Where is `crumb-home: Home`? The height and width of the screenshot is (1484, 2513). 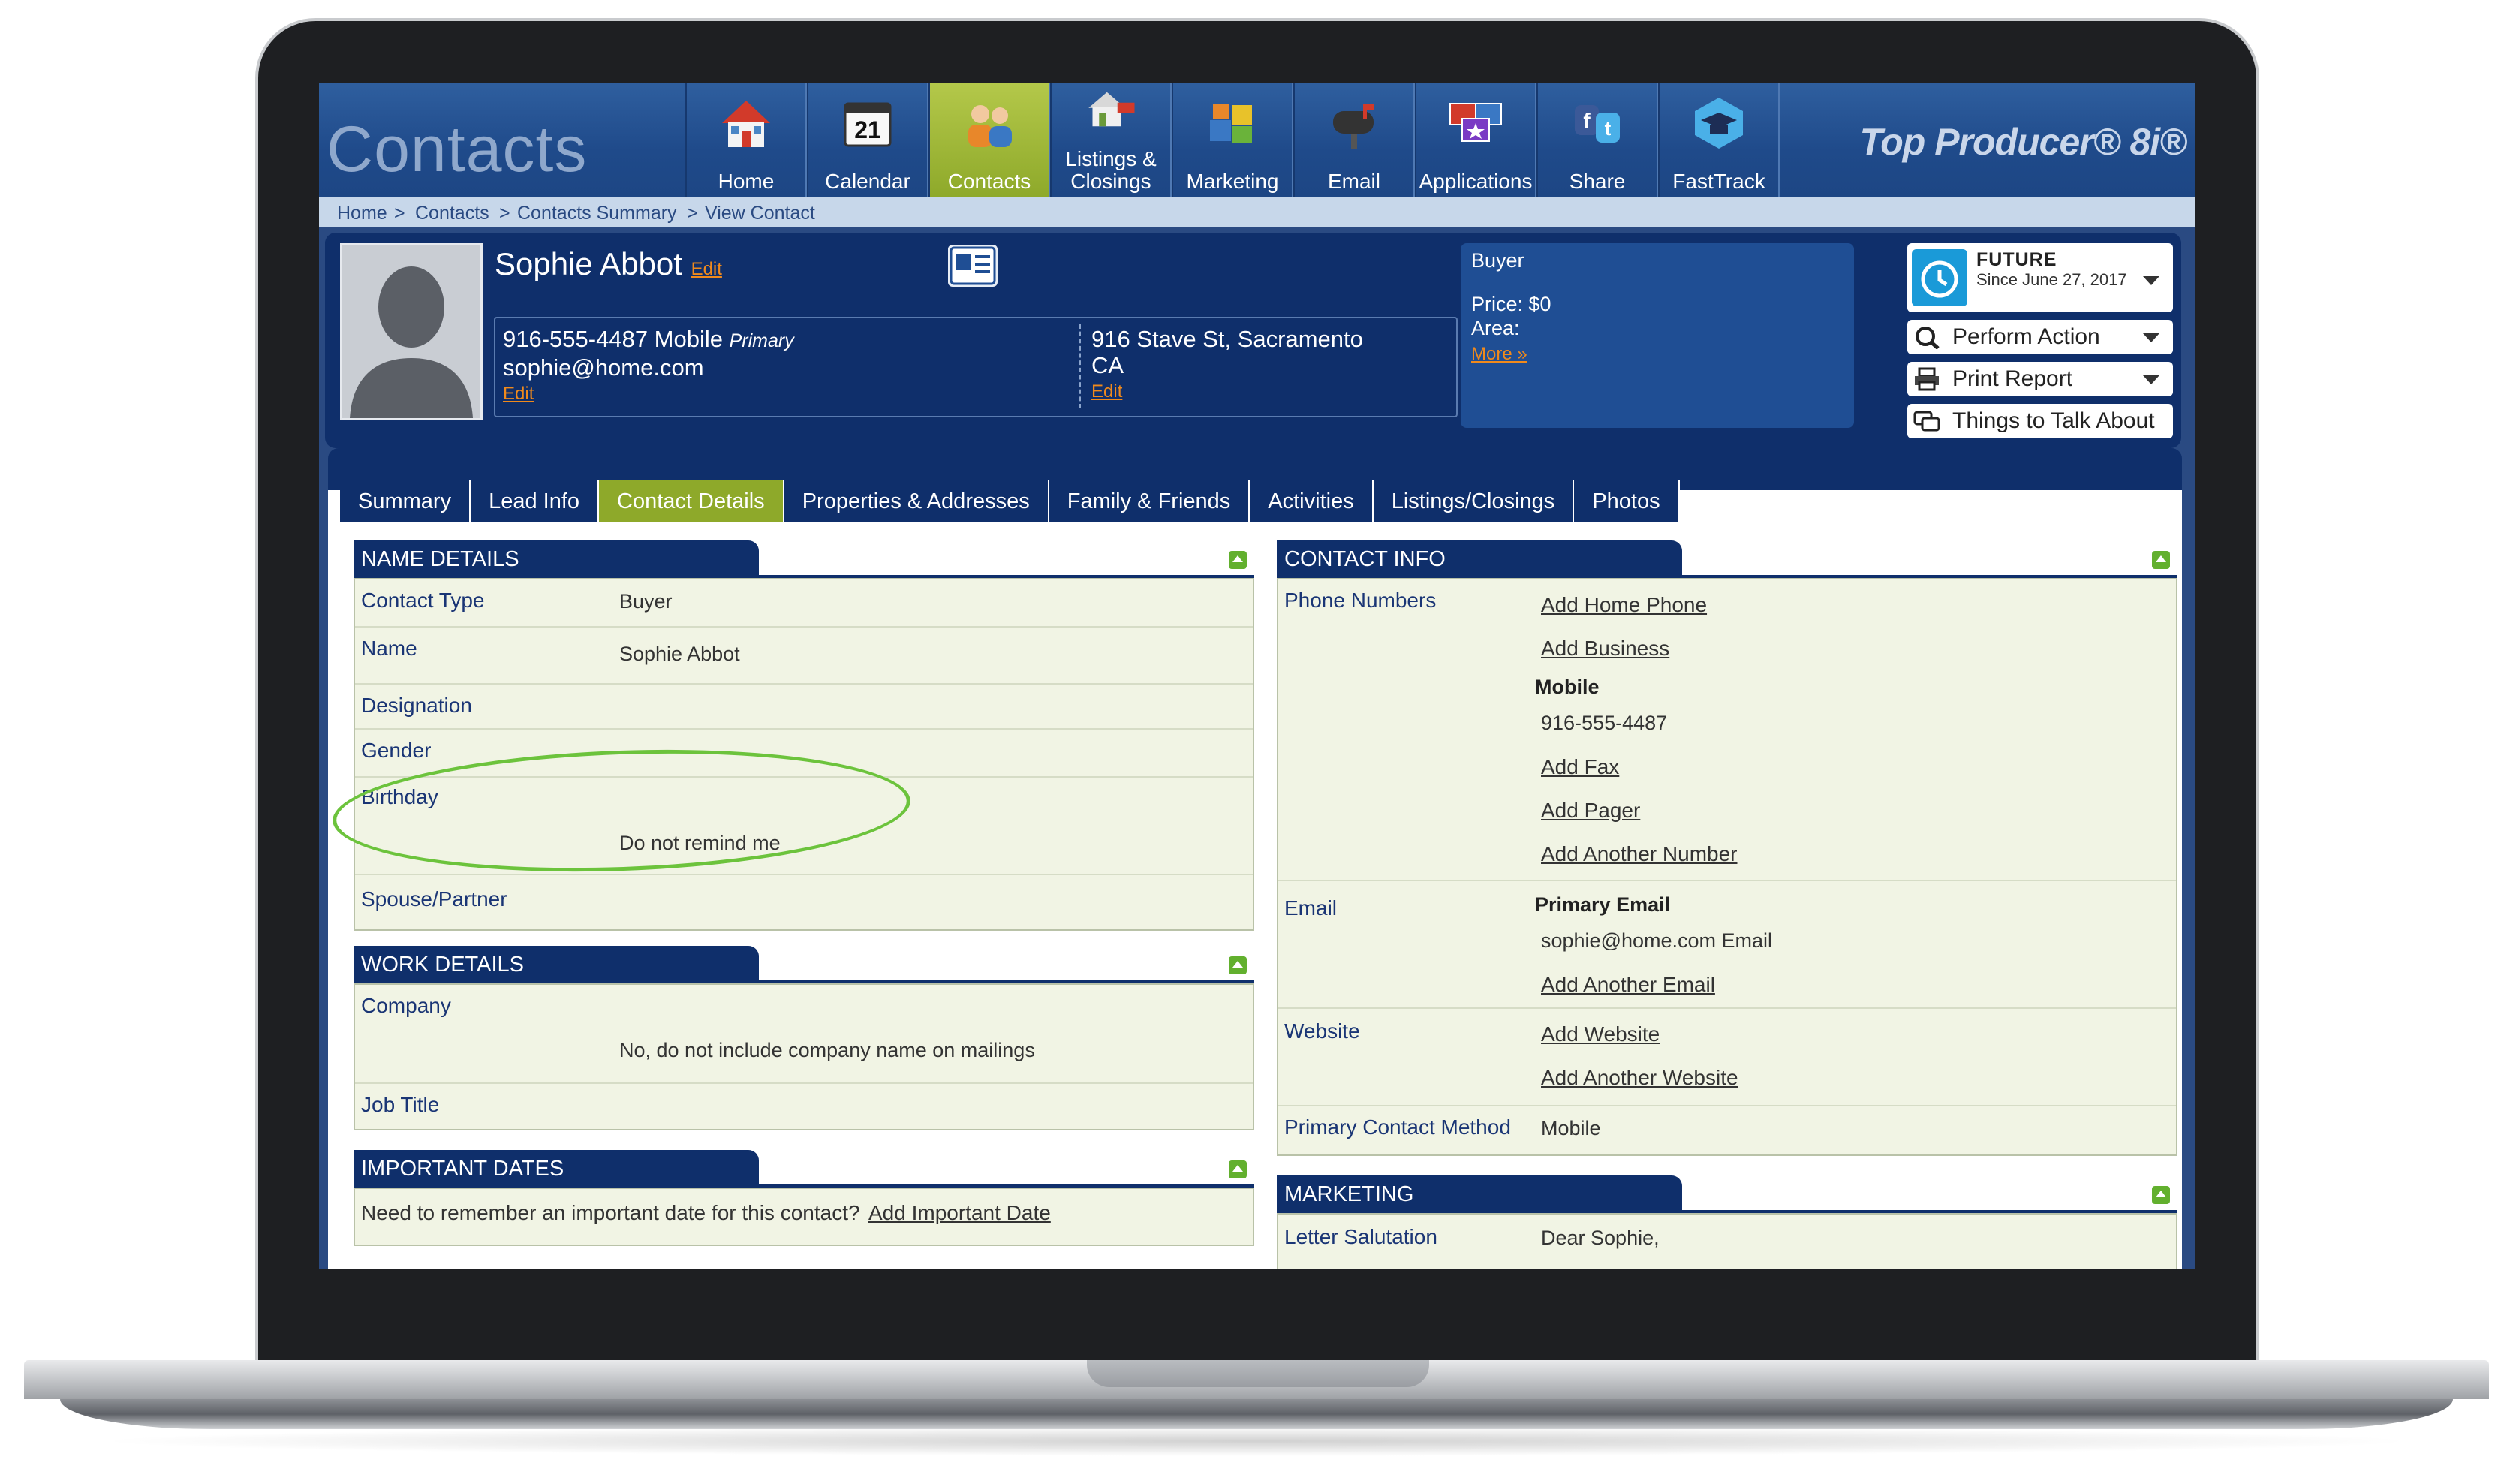
crumb-home: Home is located at coordinates (362, 213).